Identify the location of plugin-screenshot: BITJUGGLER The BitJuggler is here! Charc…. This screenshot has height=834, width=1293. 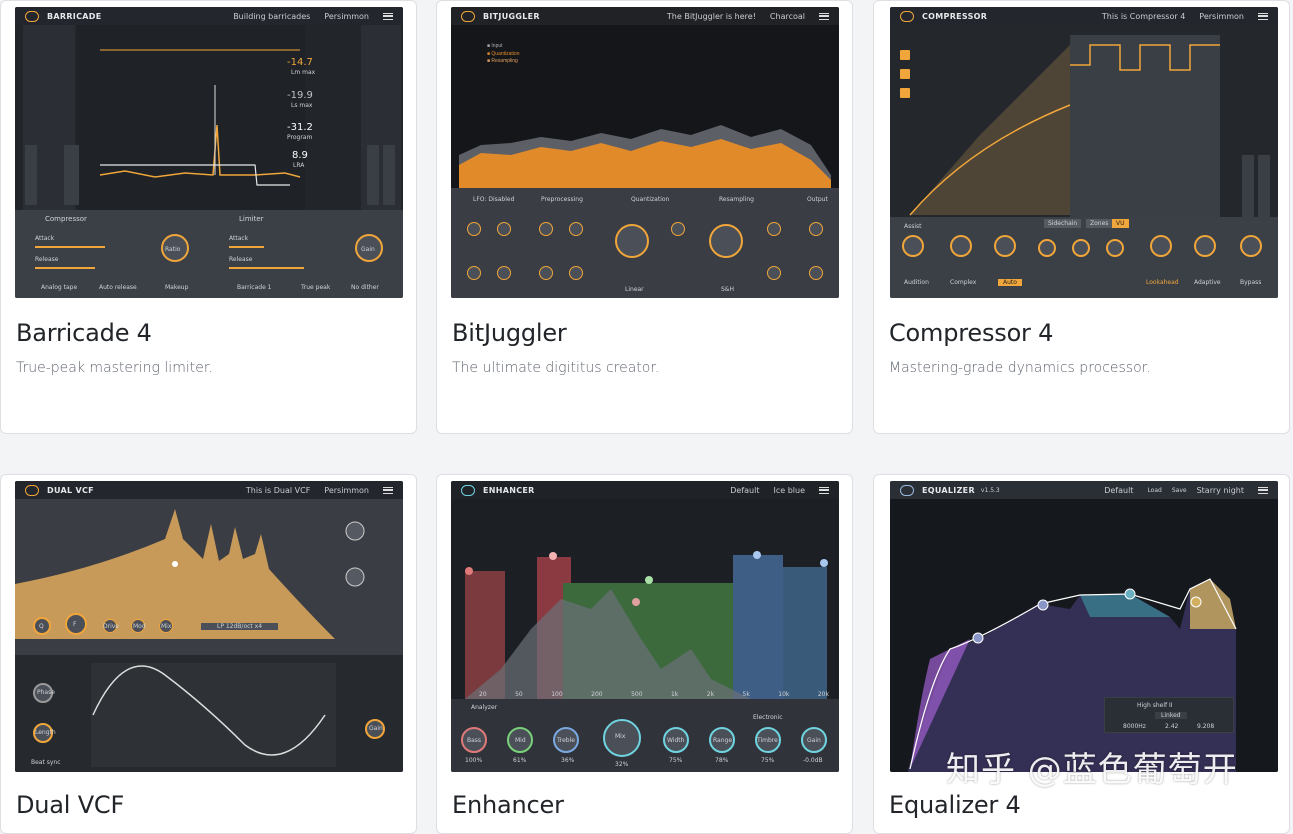
(645, 152).